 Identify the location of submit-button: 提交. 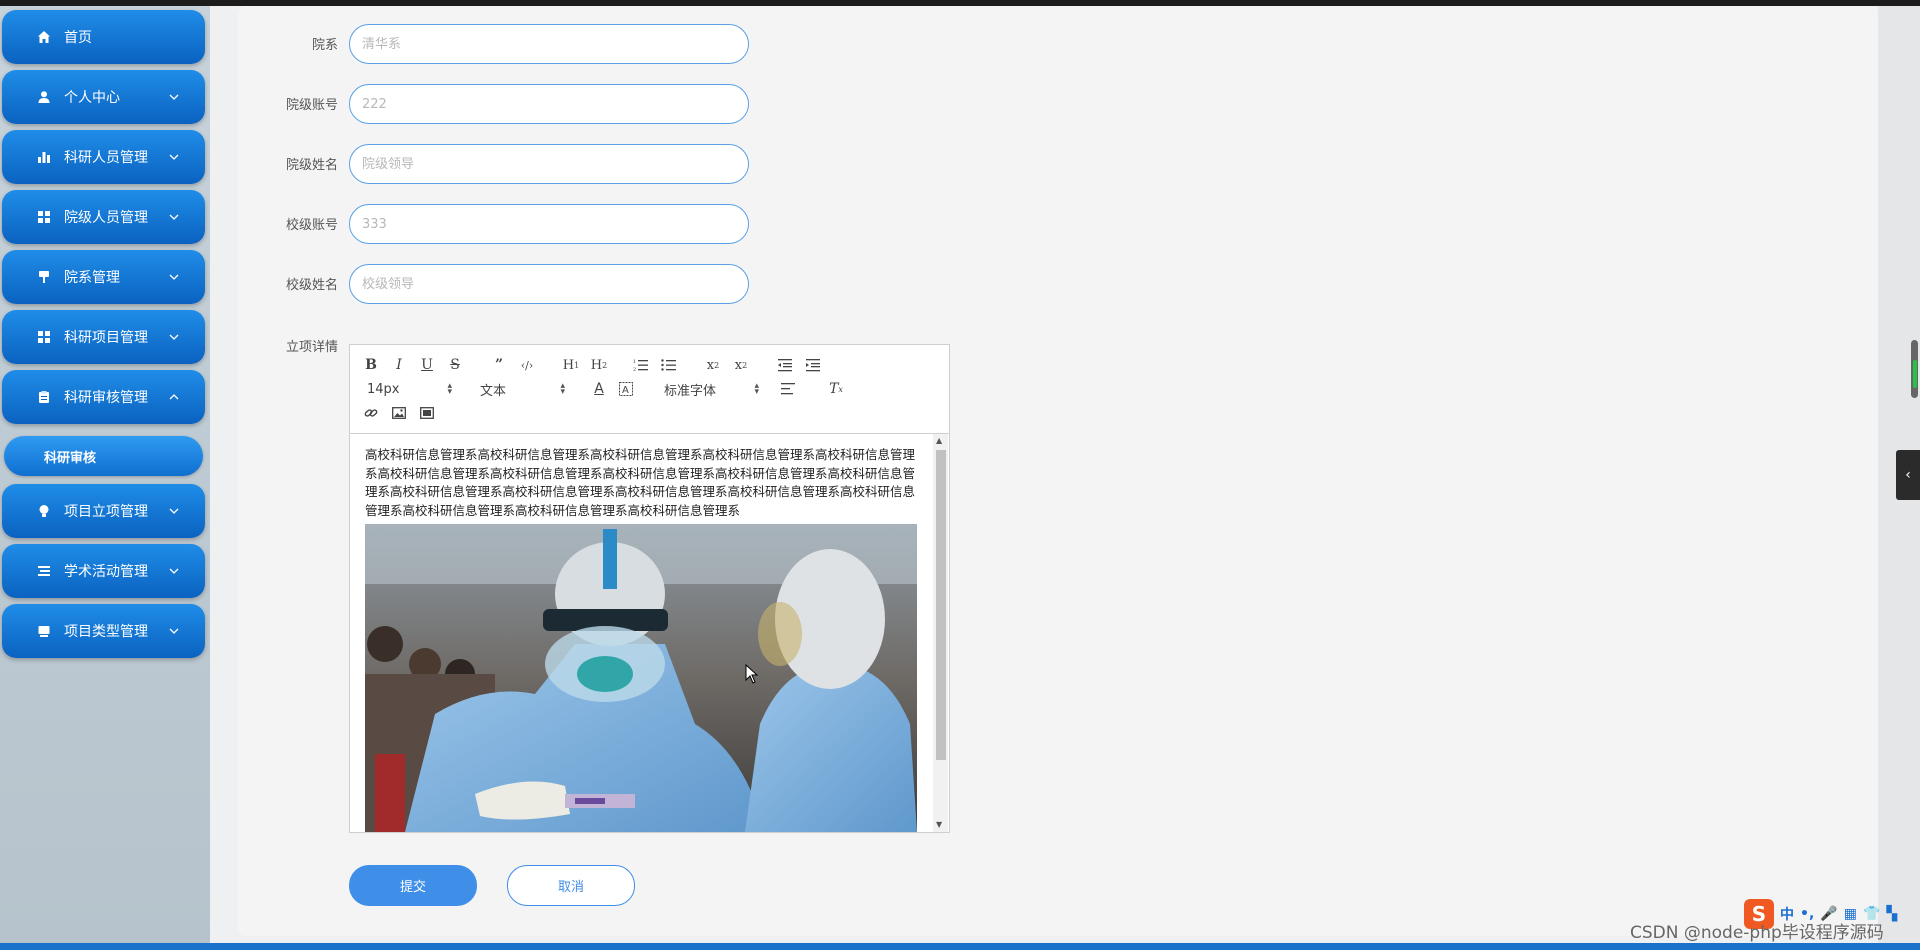
(413, 885).